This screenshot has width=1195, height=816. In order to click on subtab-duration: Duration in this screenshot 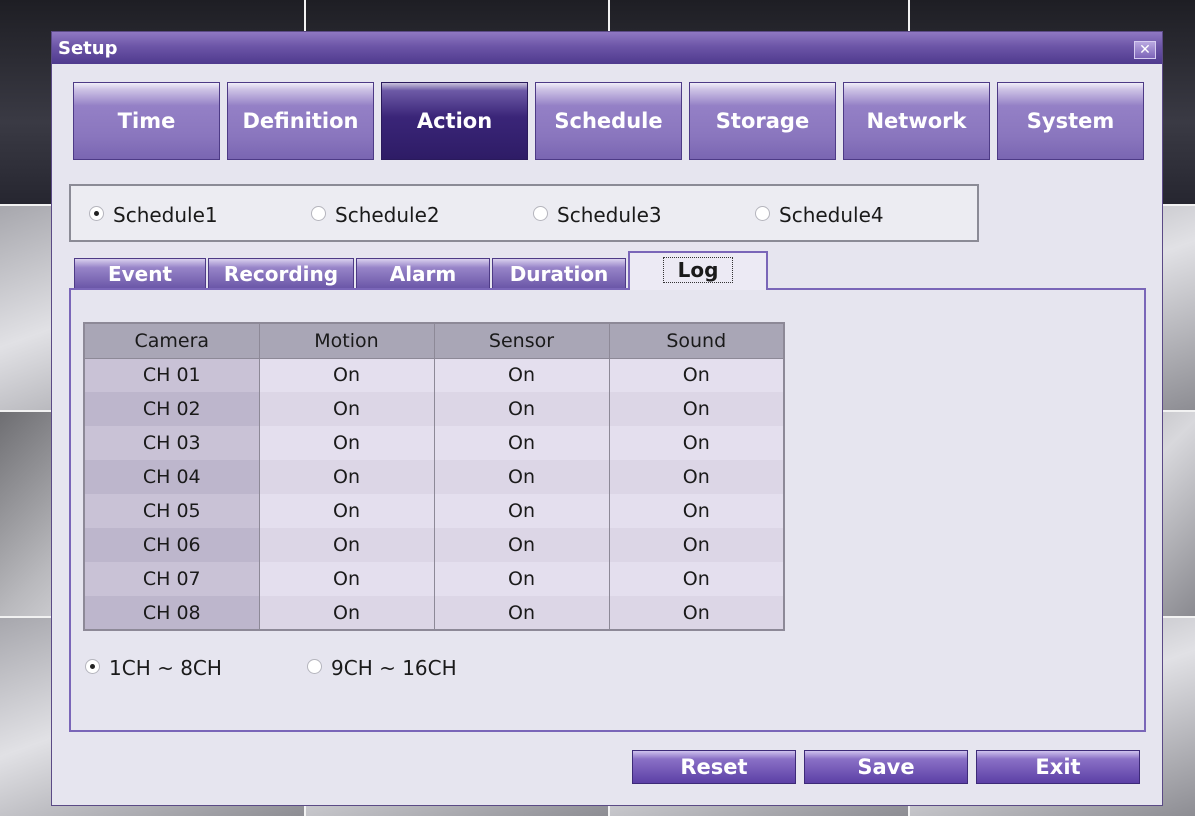, I will do `click(559, 273)`.